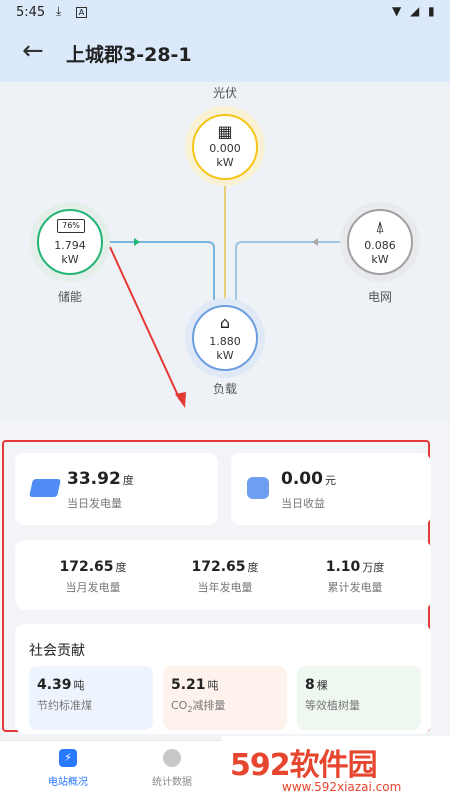 The width and height of the screenshot is (450, 800). I want to click on load-node: ⌂ 1.880 kW, so click(225, 338).